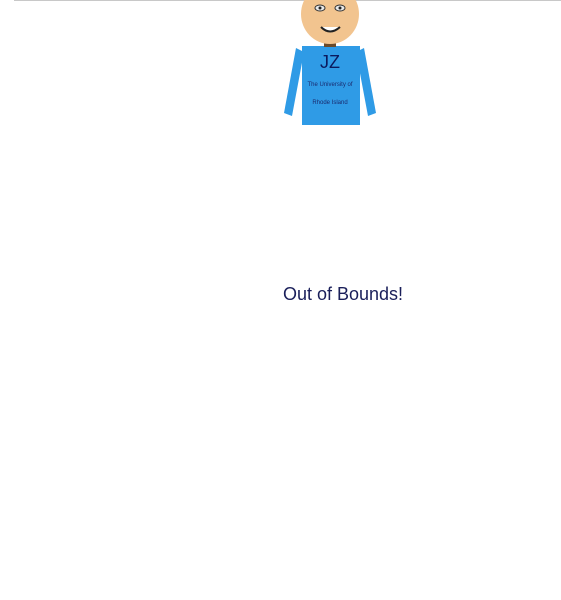 The image size is (561, 600). What do you see at coordinates (330, 103) in the screenshot?
I see `shirt-text-line-2: Rhode Island` at bounding box center [330, 103].